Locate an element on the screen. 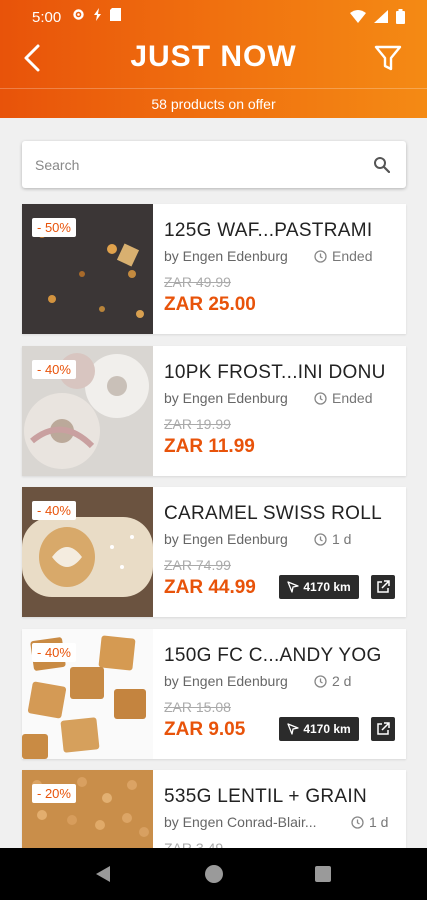 This screenshot has height=900, width=427. discount-badge: - 50% is located at coordinates (54, 227).